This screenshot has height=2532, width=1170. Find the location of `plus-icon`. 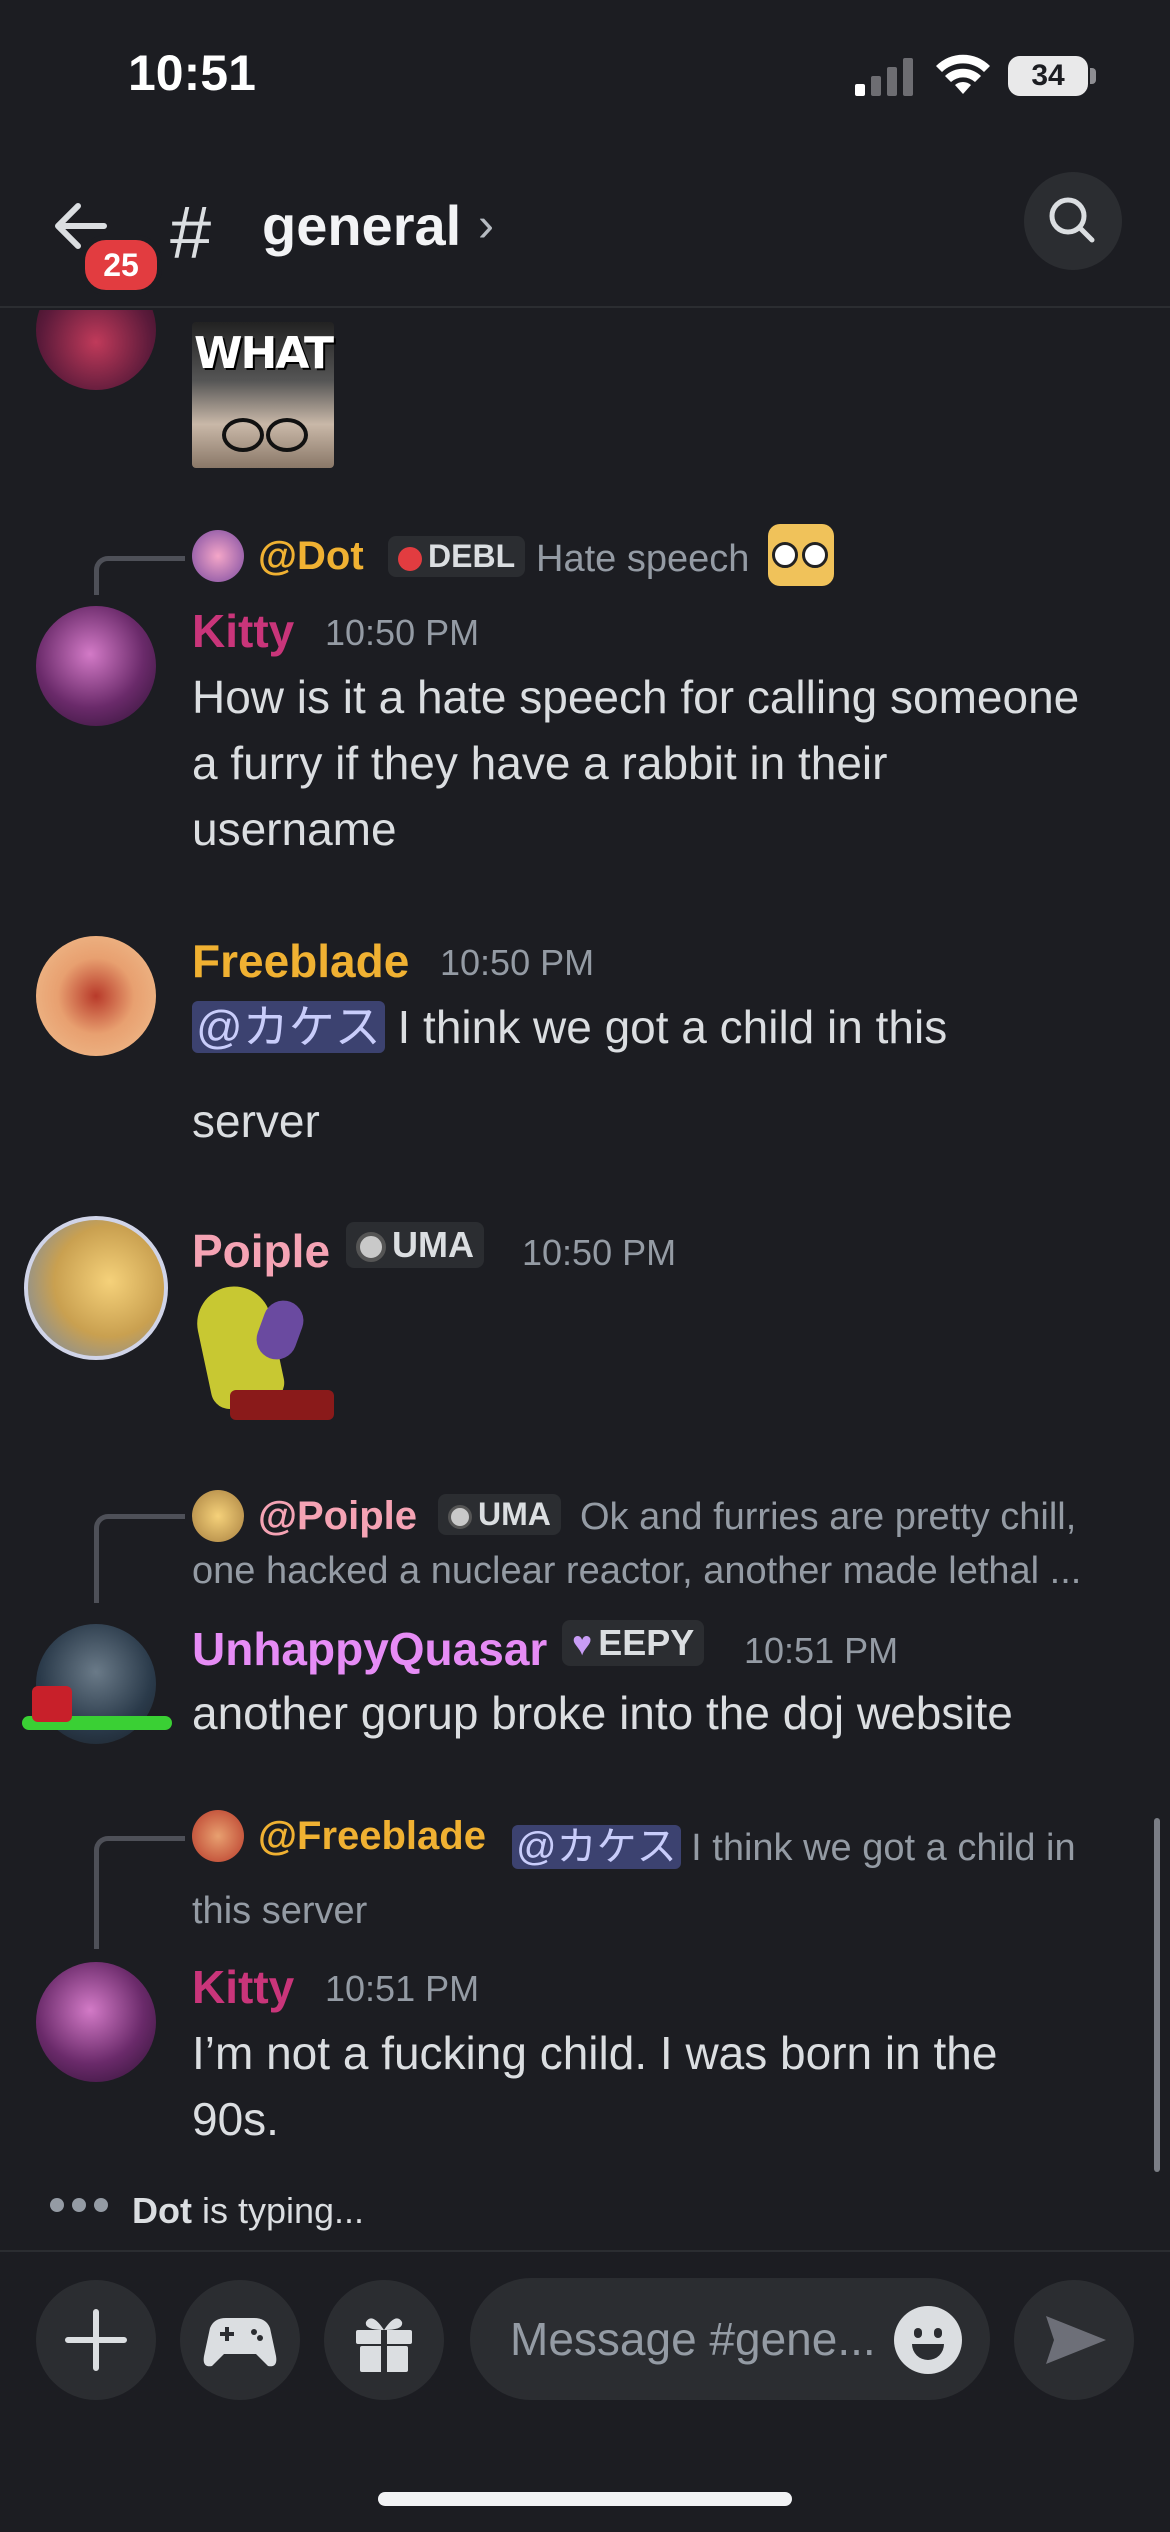

plus-icon is located at coordinates (96, 2340).